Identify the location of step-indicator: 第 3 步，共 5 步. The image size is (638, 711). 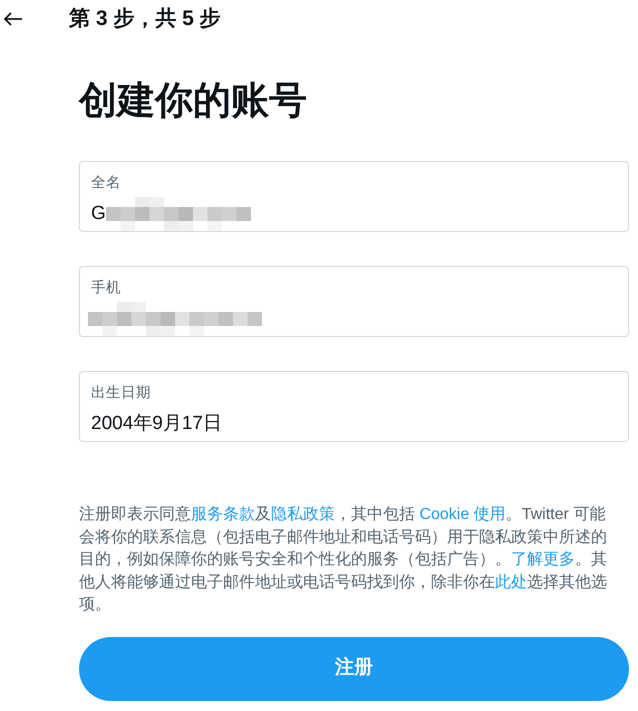
(145, 19).